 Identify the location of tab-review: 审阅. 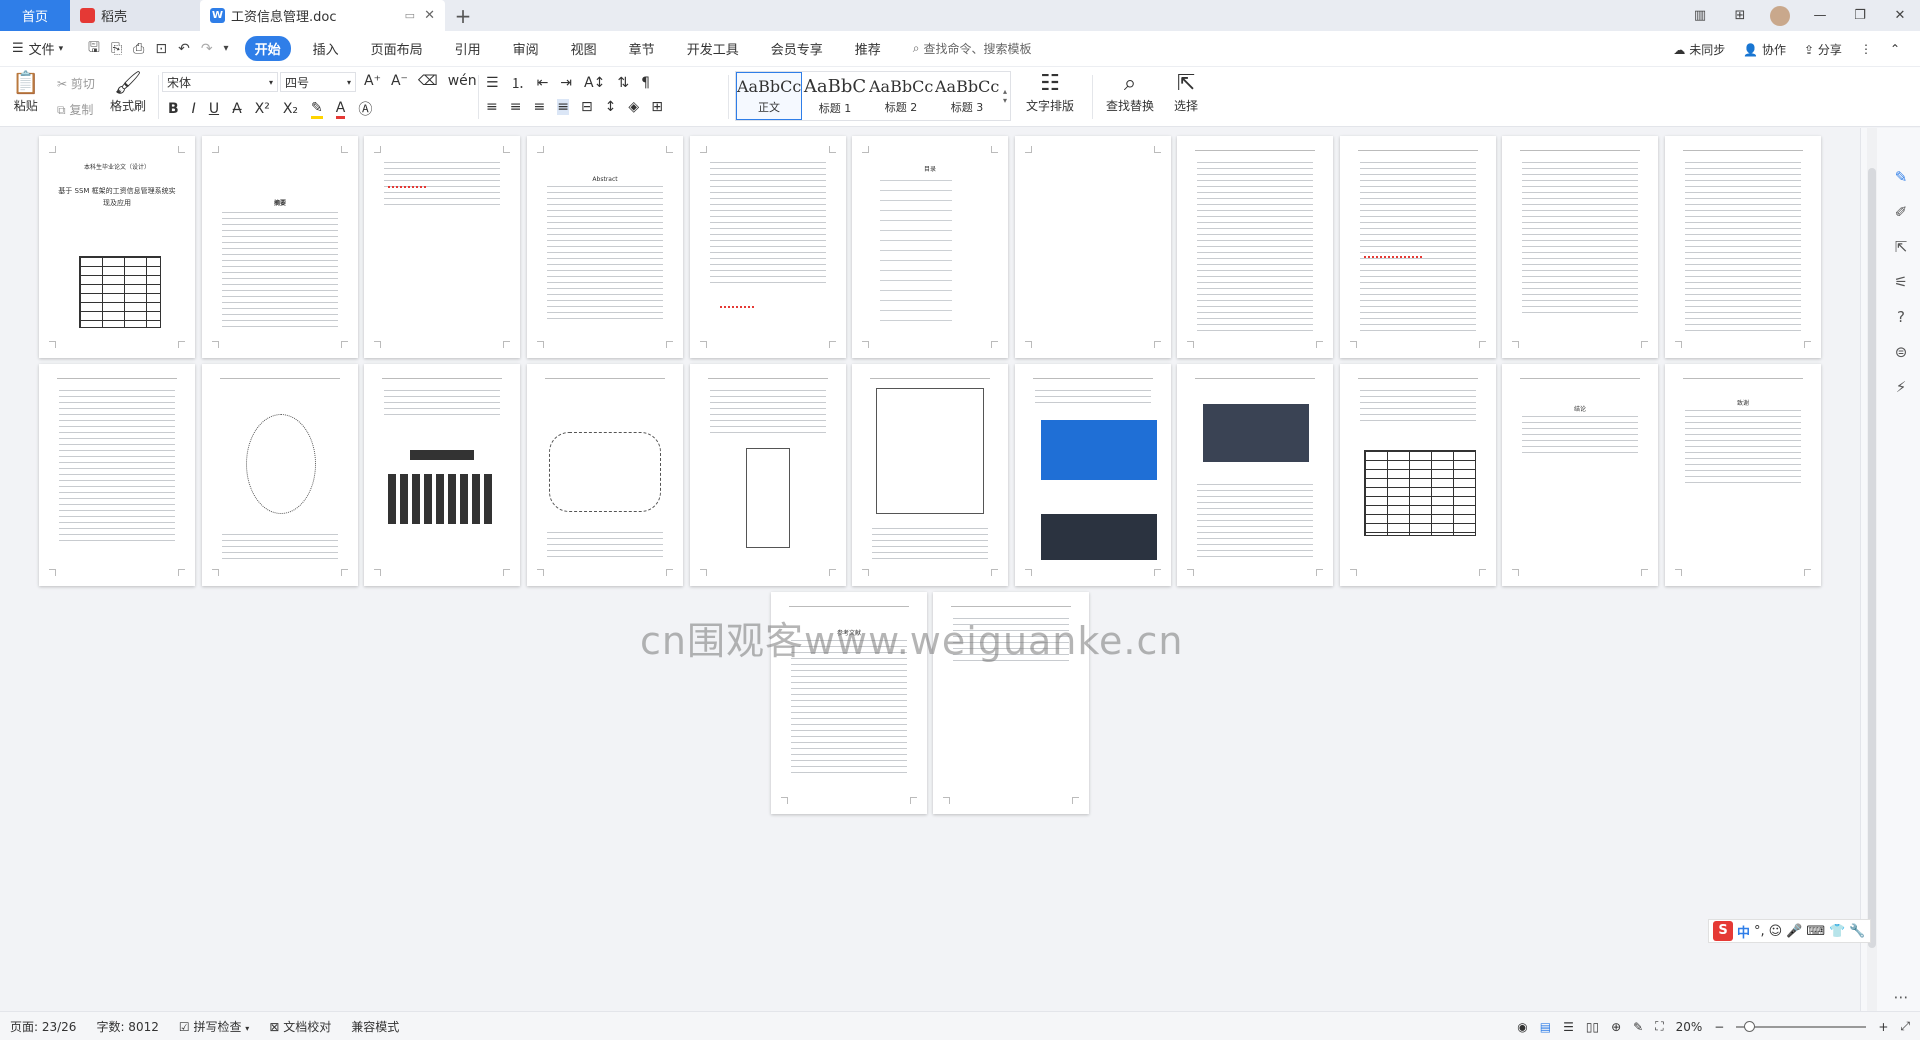
(526, 48).